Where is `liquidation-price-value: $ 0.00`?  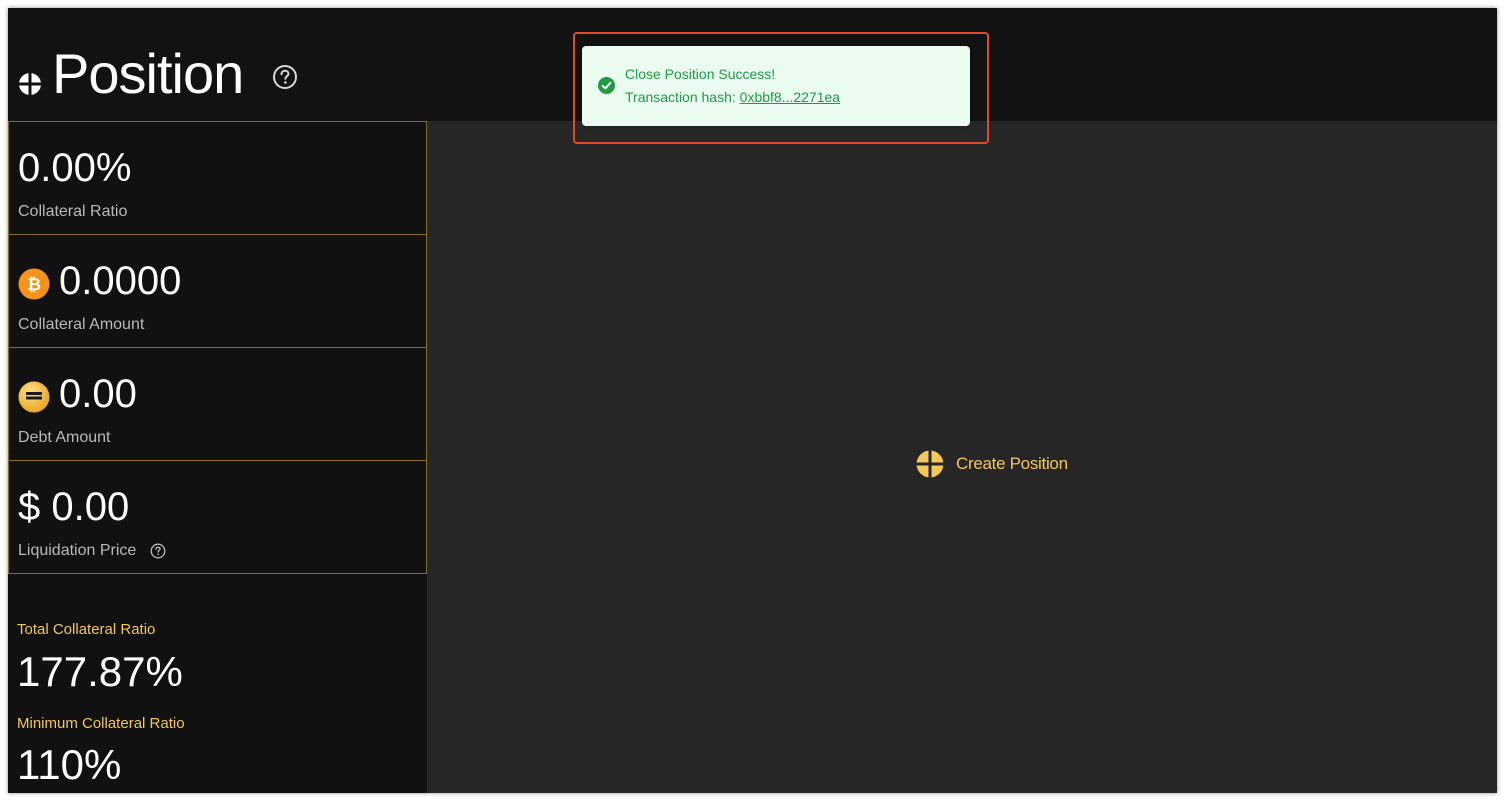 liquidation-price-value: $ 0.00 is located at coordinates (74, 507).